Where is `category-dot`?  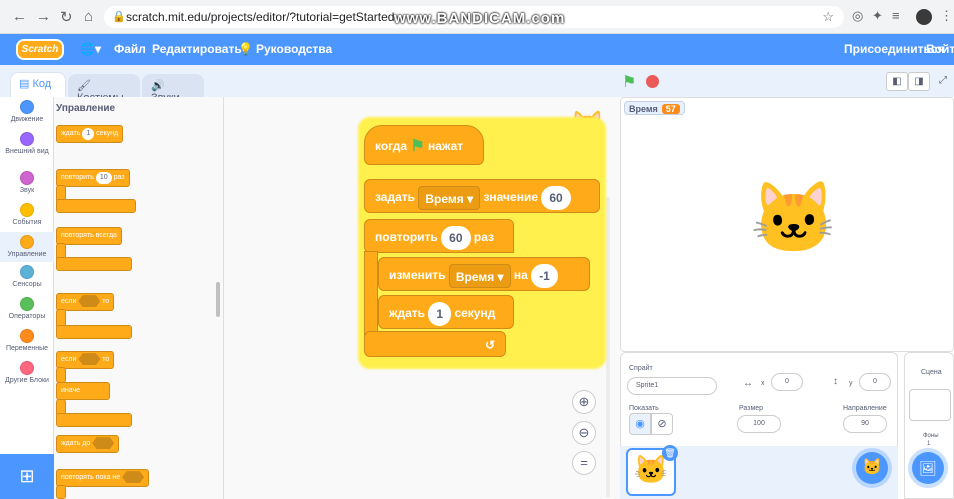 category-dot is located at coordinates (27, 210).